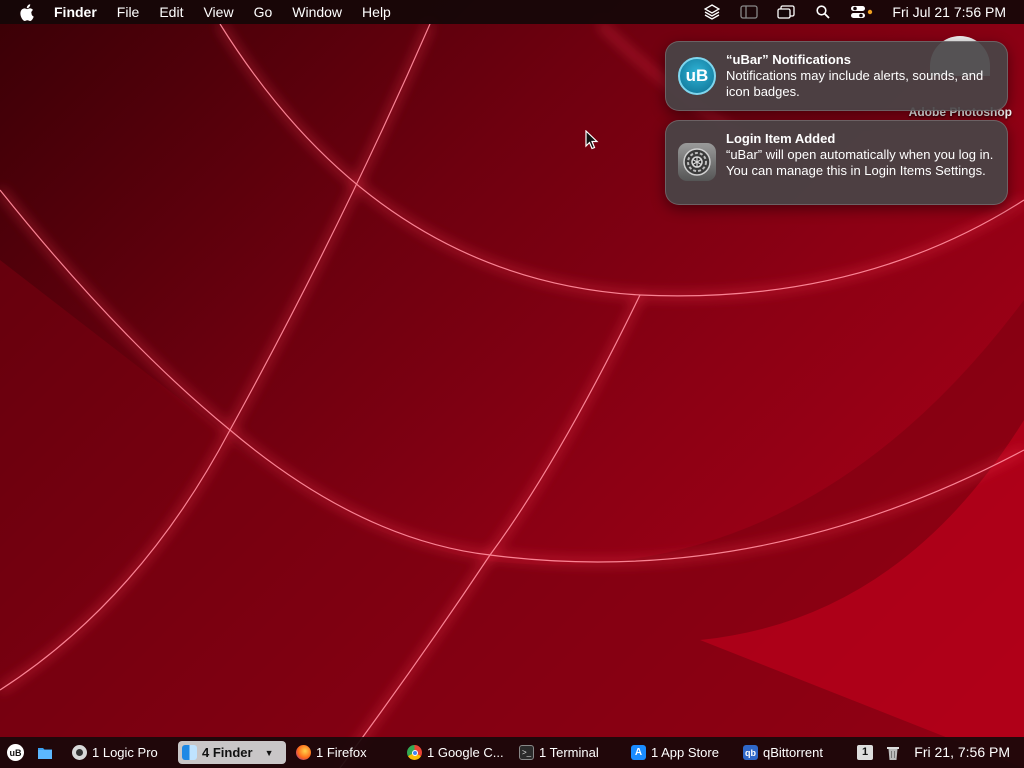  I want to click on mouse-cursor-icon, so click(592, 142).